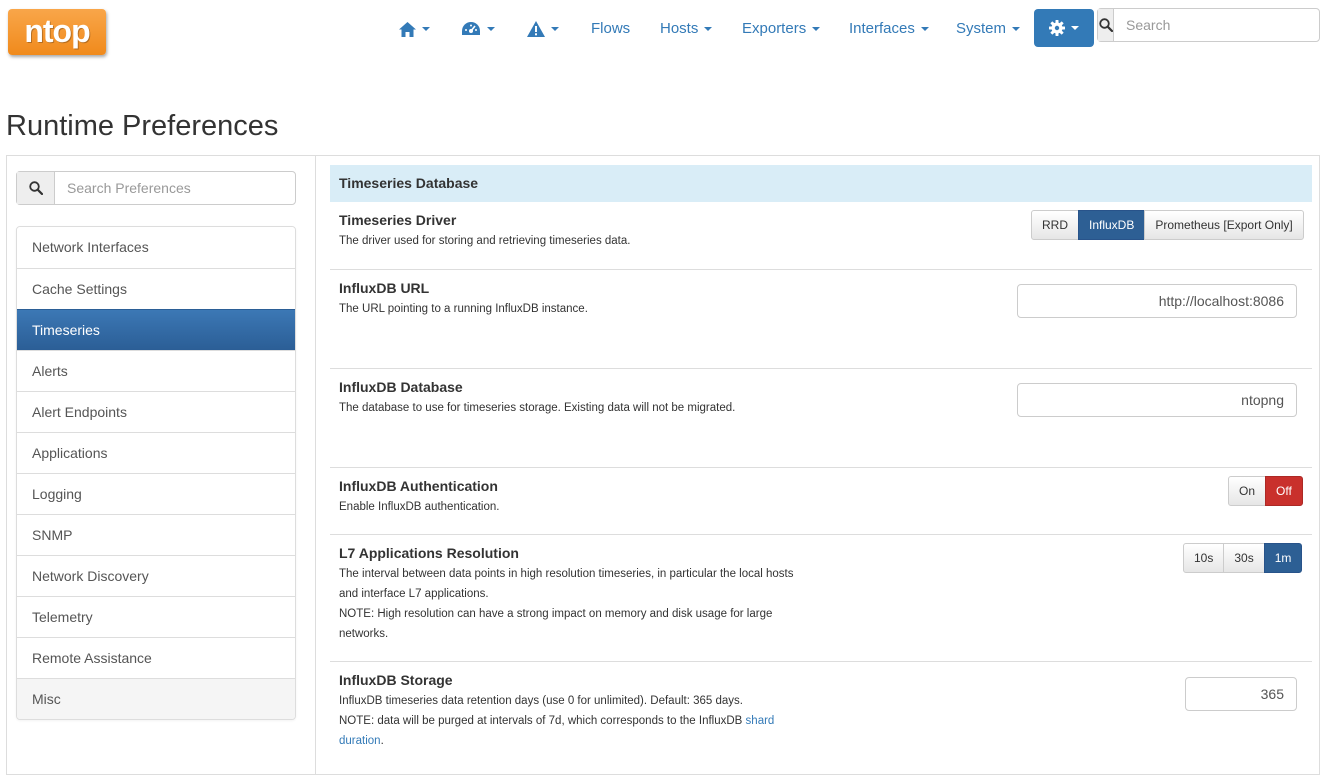  I want to click on nav-hosts-dropdown: Hosts, so click(686, 29).